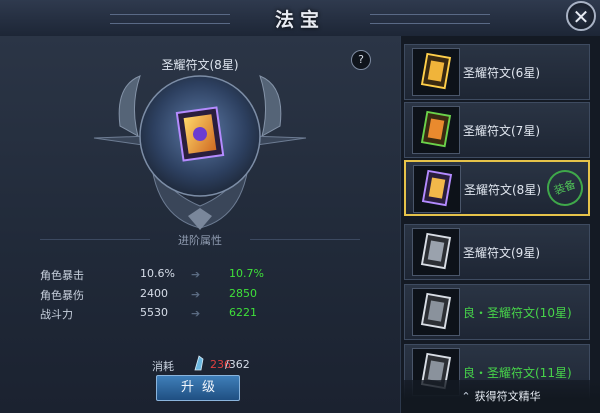 The width and height of the screenshot is (600, 413). I want to click on item-emblem, so click(200, 152).